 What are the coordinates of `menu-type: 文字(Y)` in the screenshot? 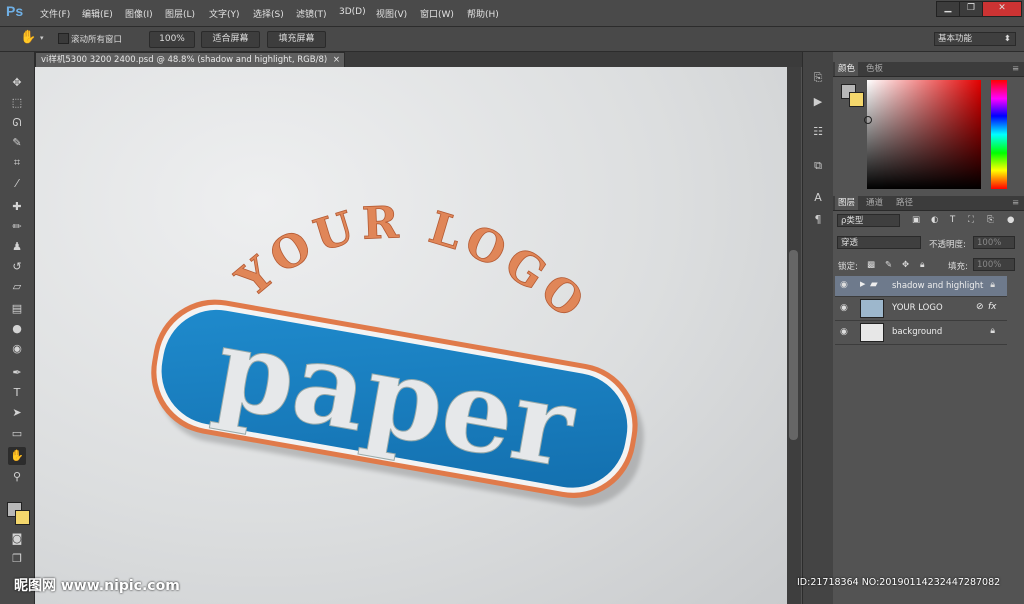 It's located at (224, 13).